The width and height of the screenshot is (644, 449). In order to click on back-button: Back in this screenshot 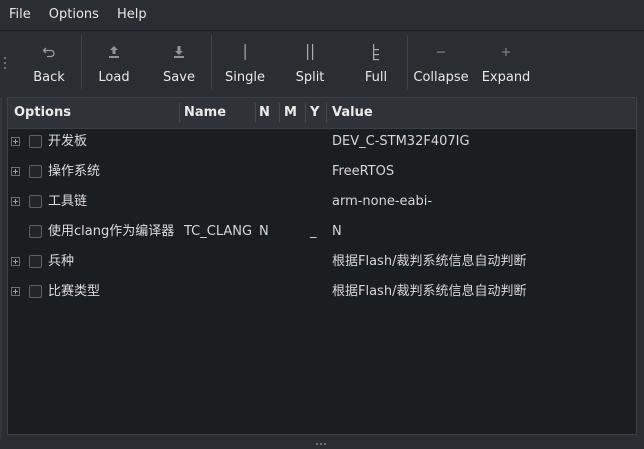, I will do `click(49, 62)`.